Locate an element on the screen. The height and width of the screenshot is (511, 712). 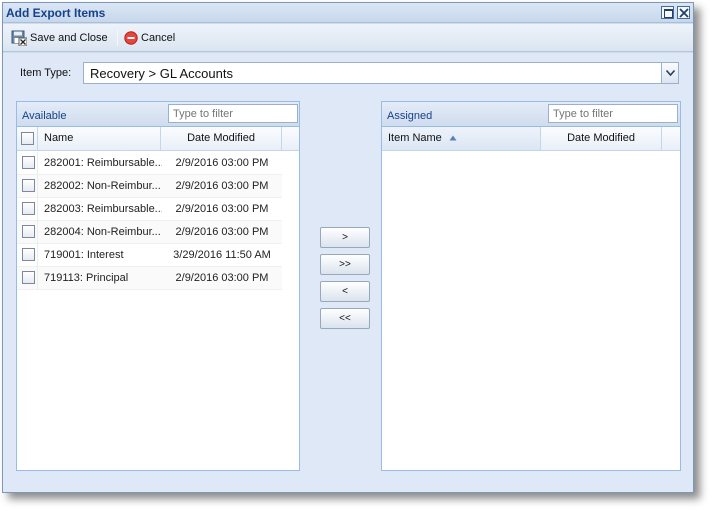
assigned-grid-header: Item Name Date Modified is located at coordinates (531, 139).